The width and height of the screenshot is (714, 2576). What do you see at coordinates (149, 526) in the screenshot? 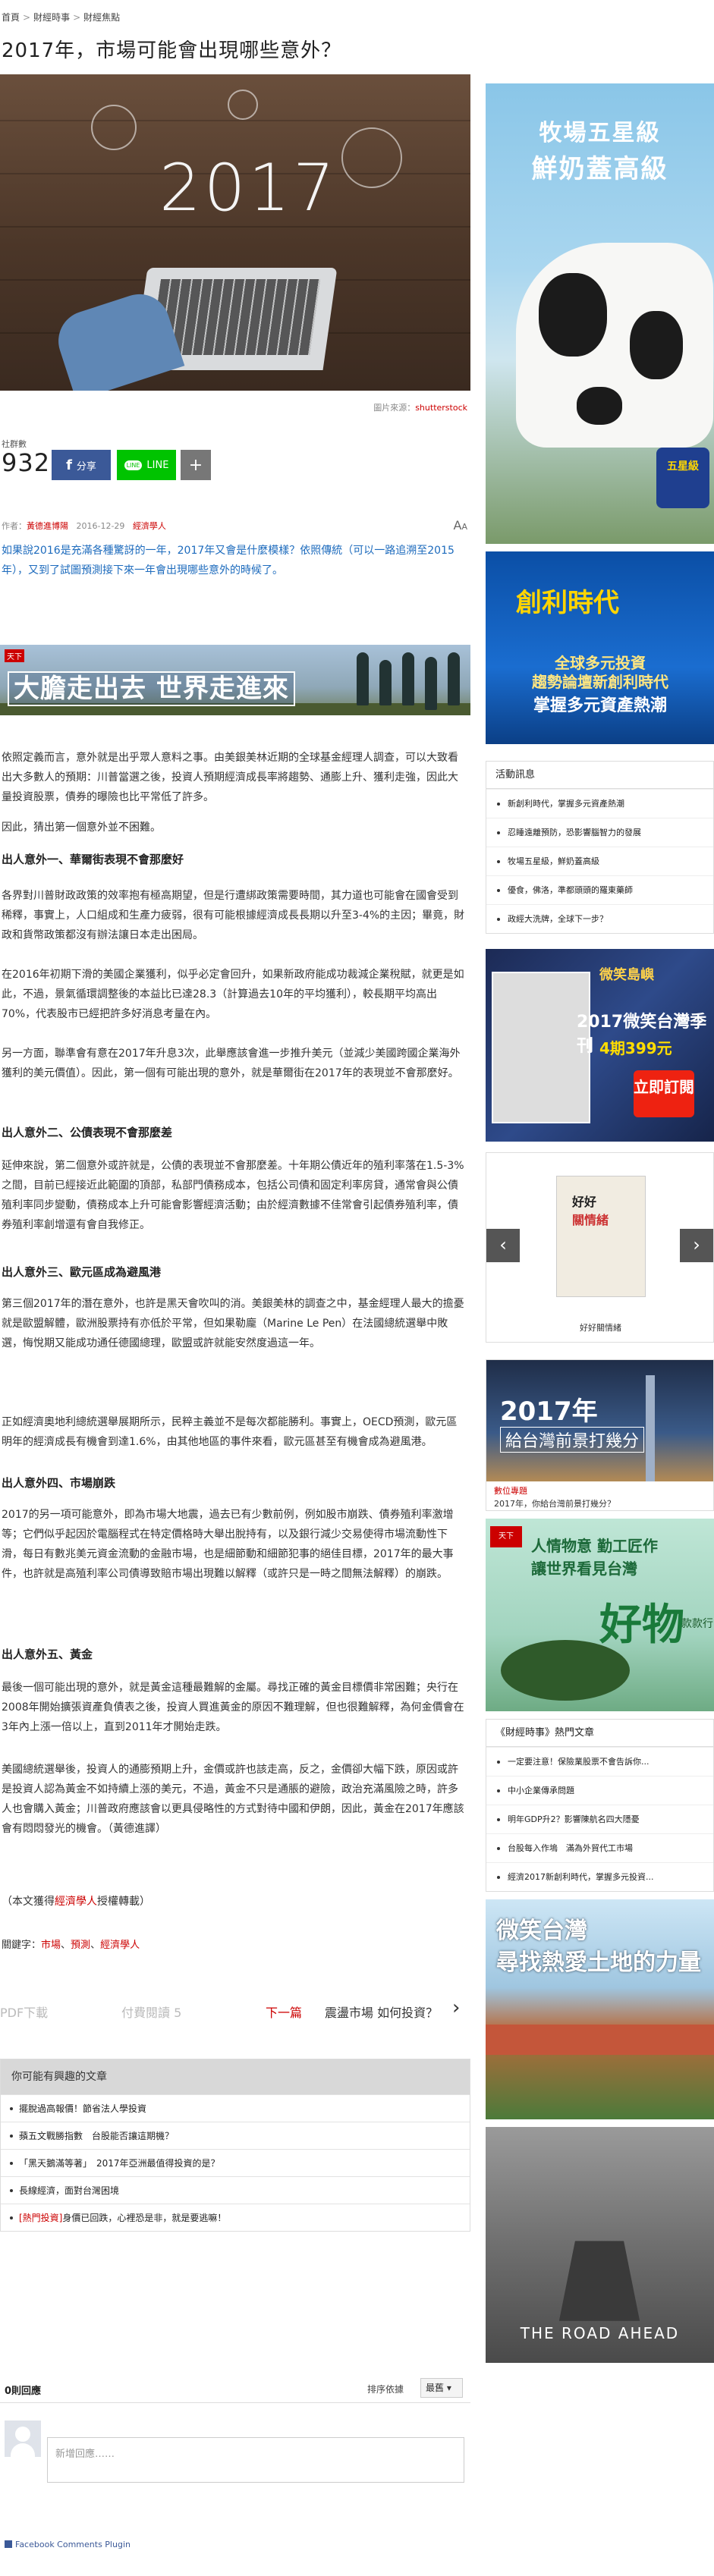
I see `category-link: 經濟學人` at bounding box center [149, 526].